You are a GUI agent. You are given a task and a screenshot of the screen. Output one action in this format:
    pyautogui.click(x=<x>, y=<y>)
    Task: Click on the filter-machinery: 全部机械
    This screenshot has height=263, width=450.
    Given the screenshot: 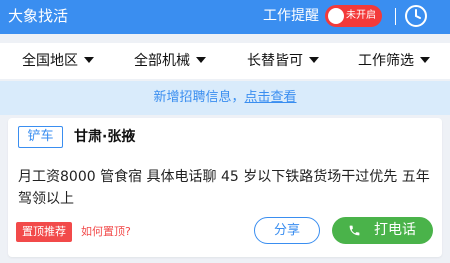 What is the action you would take?
    pyautogui.click(x=170, y=61)
    